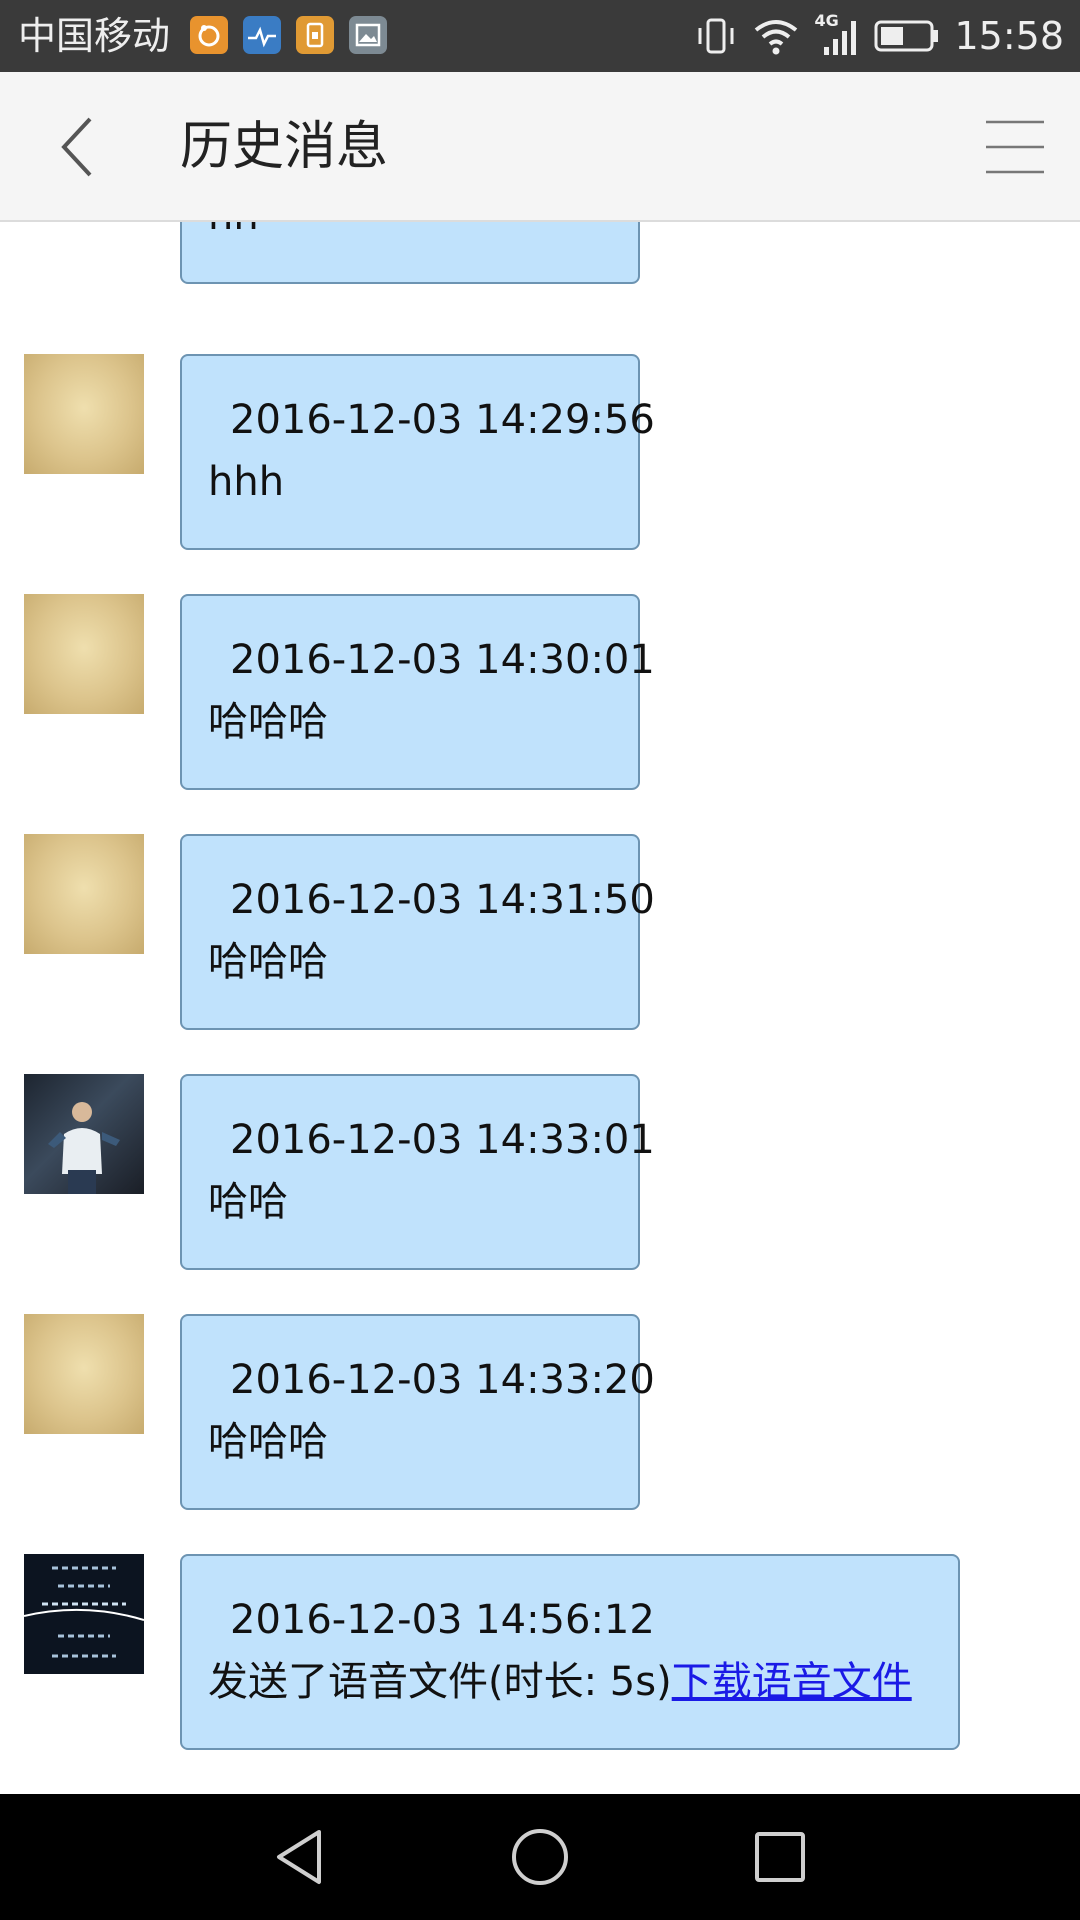  What do you see at coordinates (248, 1202) in the screenshot?
I see `message-text: 哈哈` at bounding box center [248, 1202].